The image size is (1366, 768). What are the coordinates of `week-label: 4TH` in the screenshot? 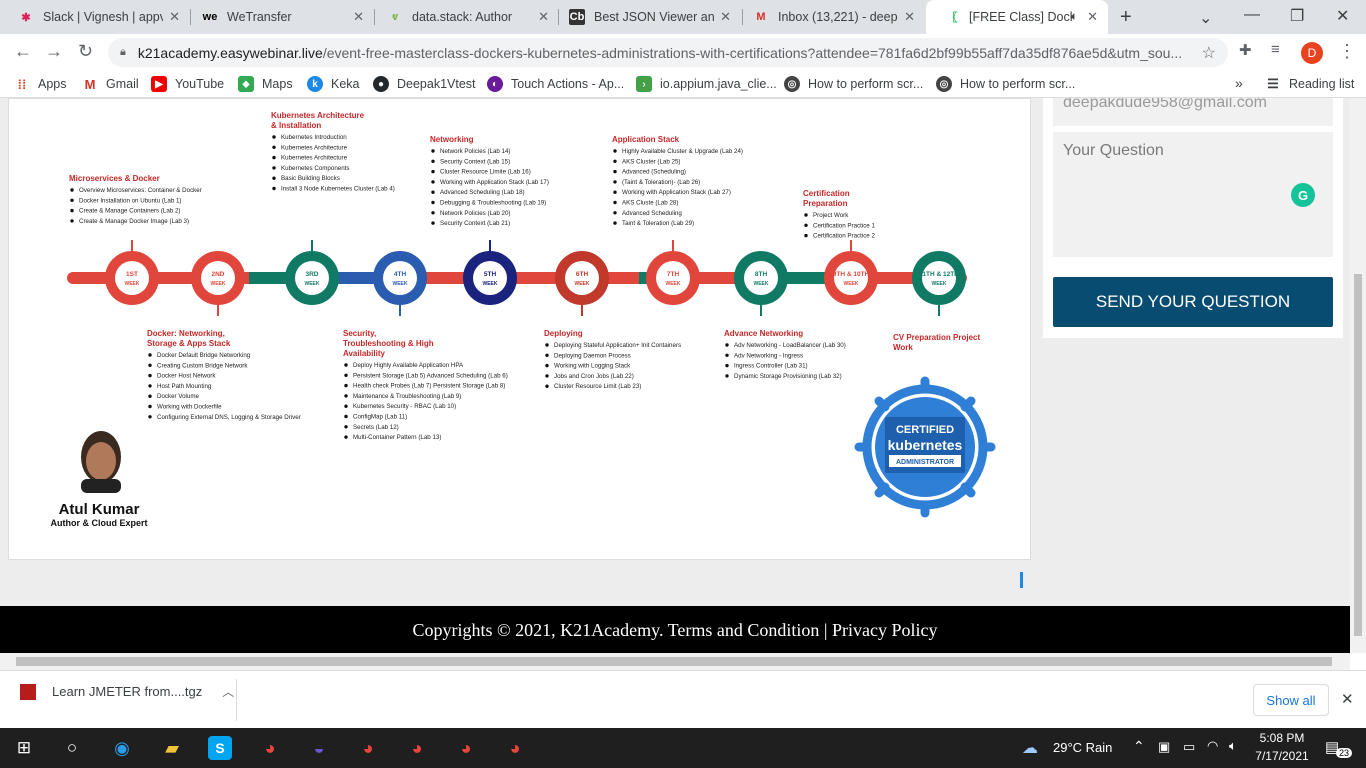 It's located at (400, 274).